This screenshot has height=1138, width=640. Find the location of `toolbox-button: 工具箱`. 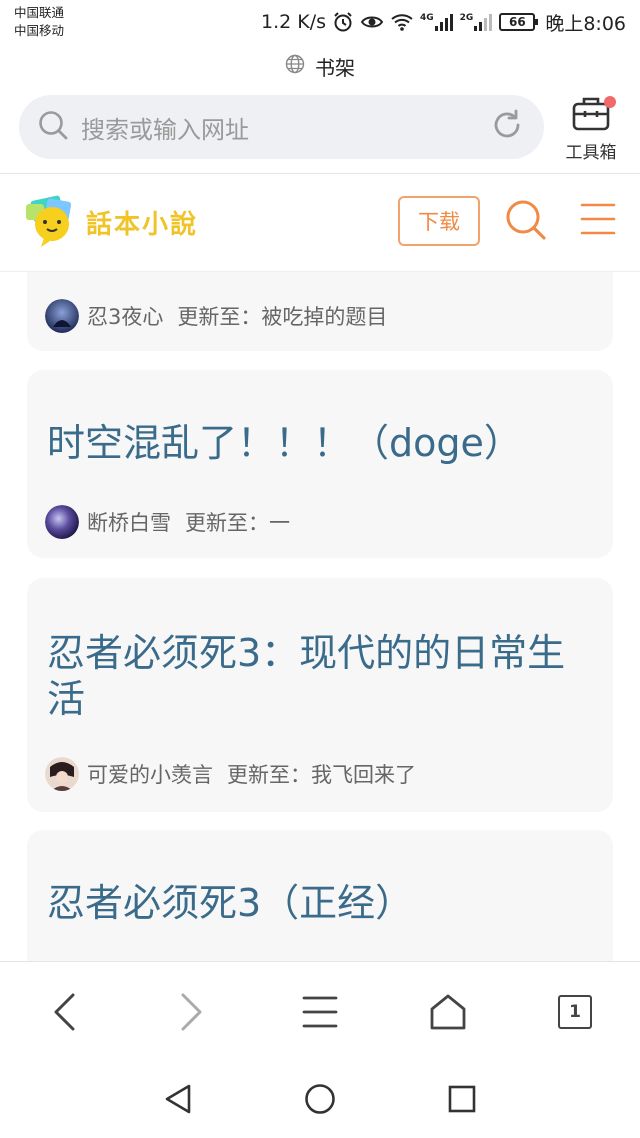

toolbox-button: 工具箱 is located at coordinates (591, 129).